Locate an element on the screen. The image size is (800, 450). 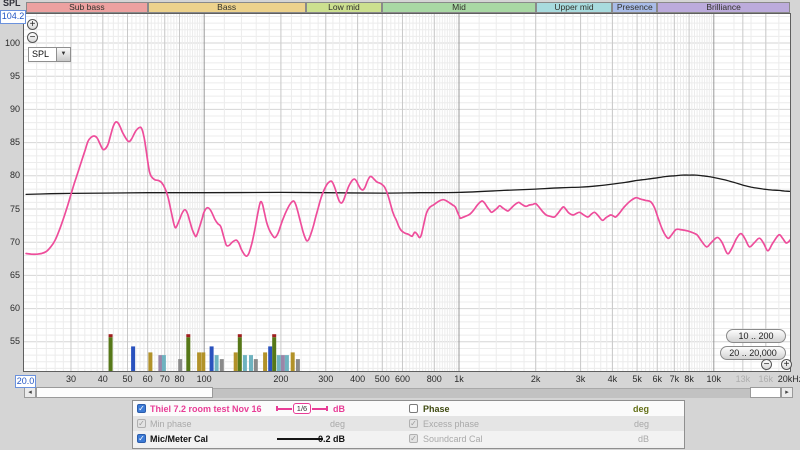
excess-phase-checkbox is located at coordinates (413, 423).